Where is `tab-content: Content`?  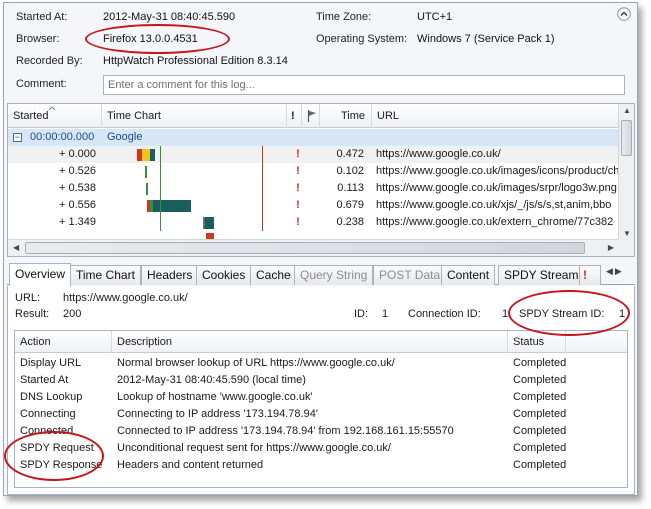
tab-content: Content is located at coordinates (468, 275).